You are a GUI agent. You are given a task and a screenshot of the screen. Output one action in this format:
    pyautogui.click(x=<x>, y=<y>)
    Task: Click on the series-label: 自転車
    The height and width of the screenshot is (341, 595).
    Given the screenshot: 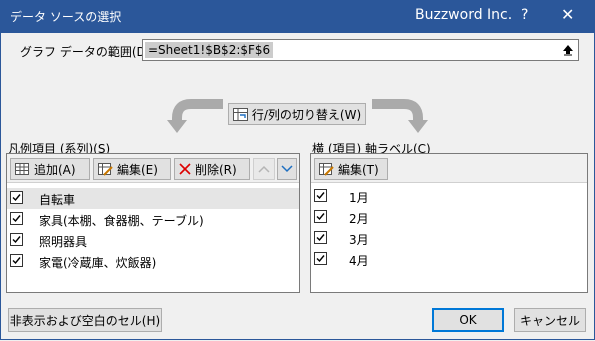 What is the action you would take?
    pyautogui.click(x=57, y=200)
    